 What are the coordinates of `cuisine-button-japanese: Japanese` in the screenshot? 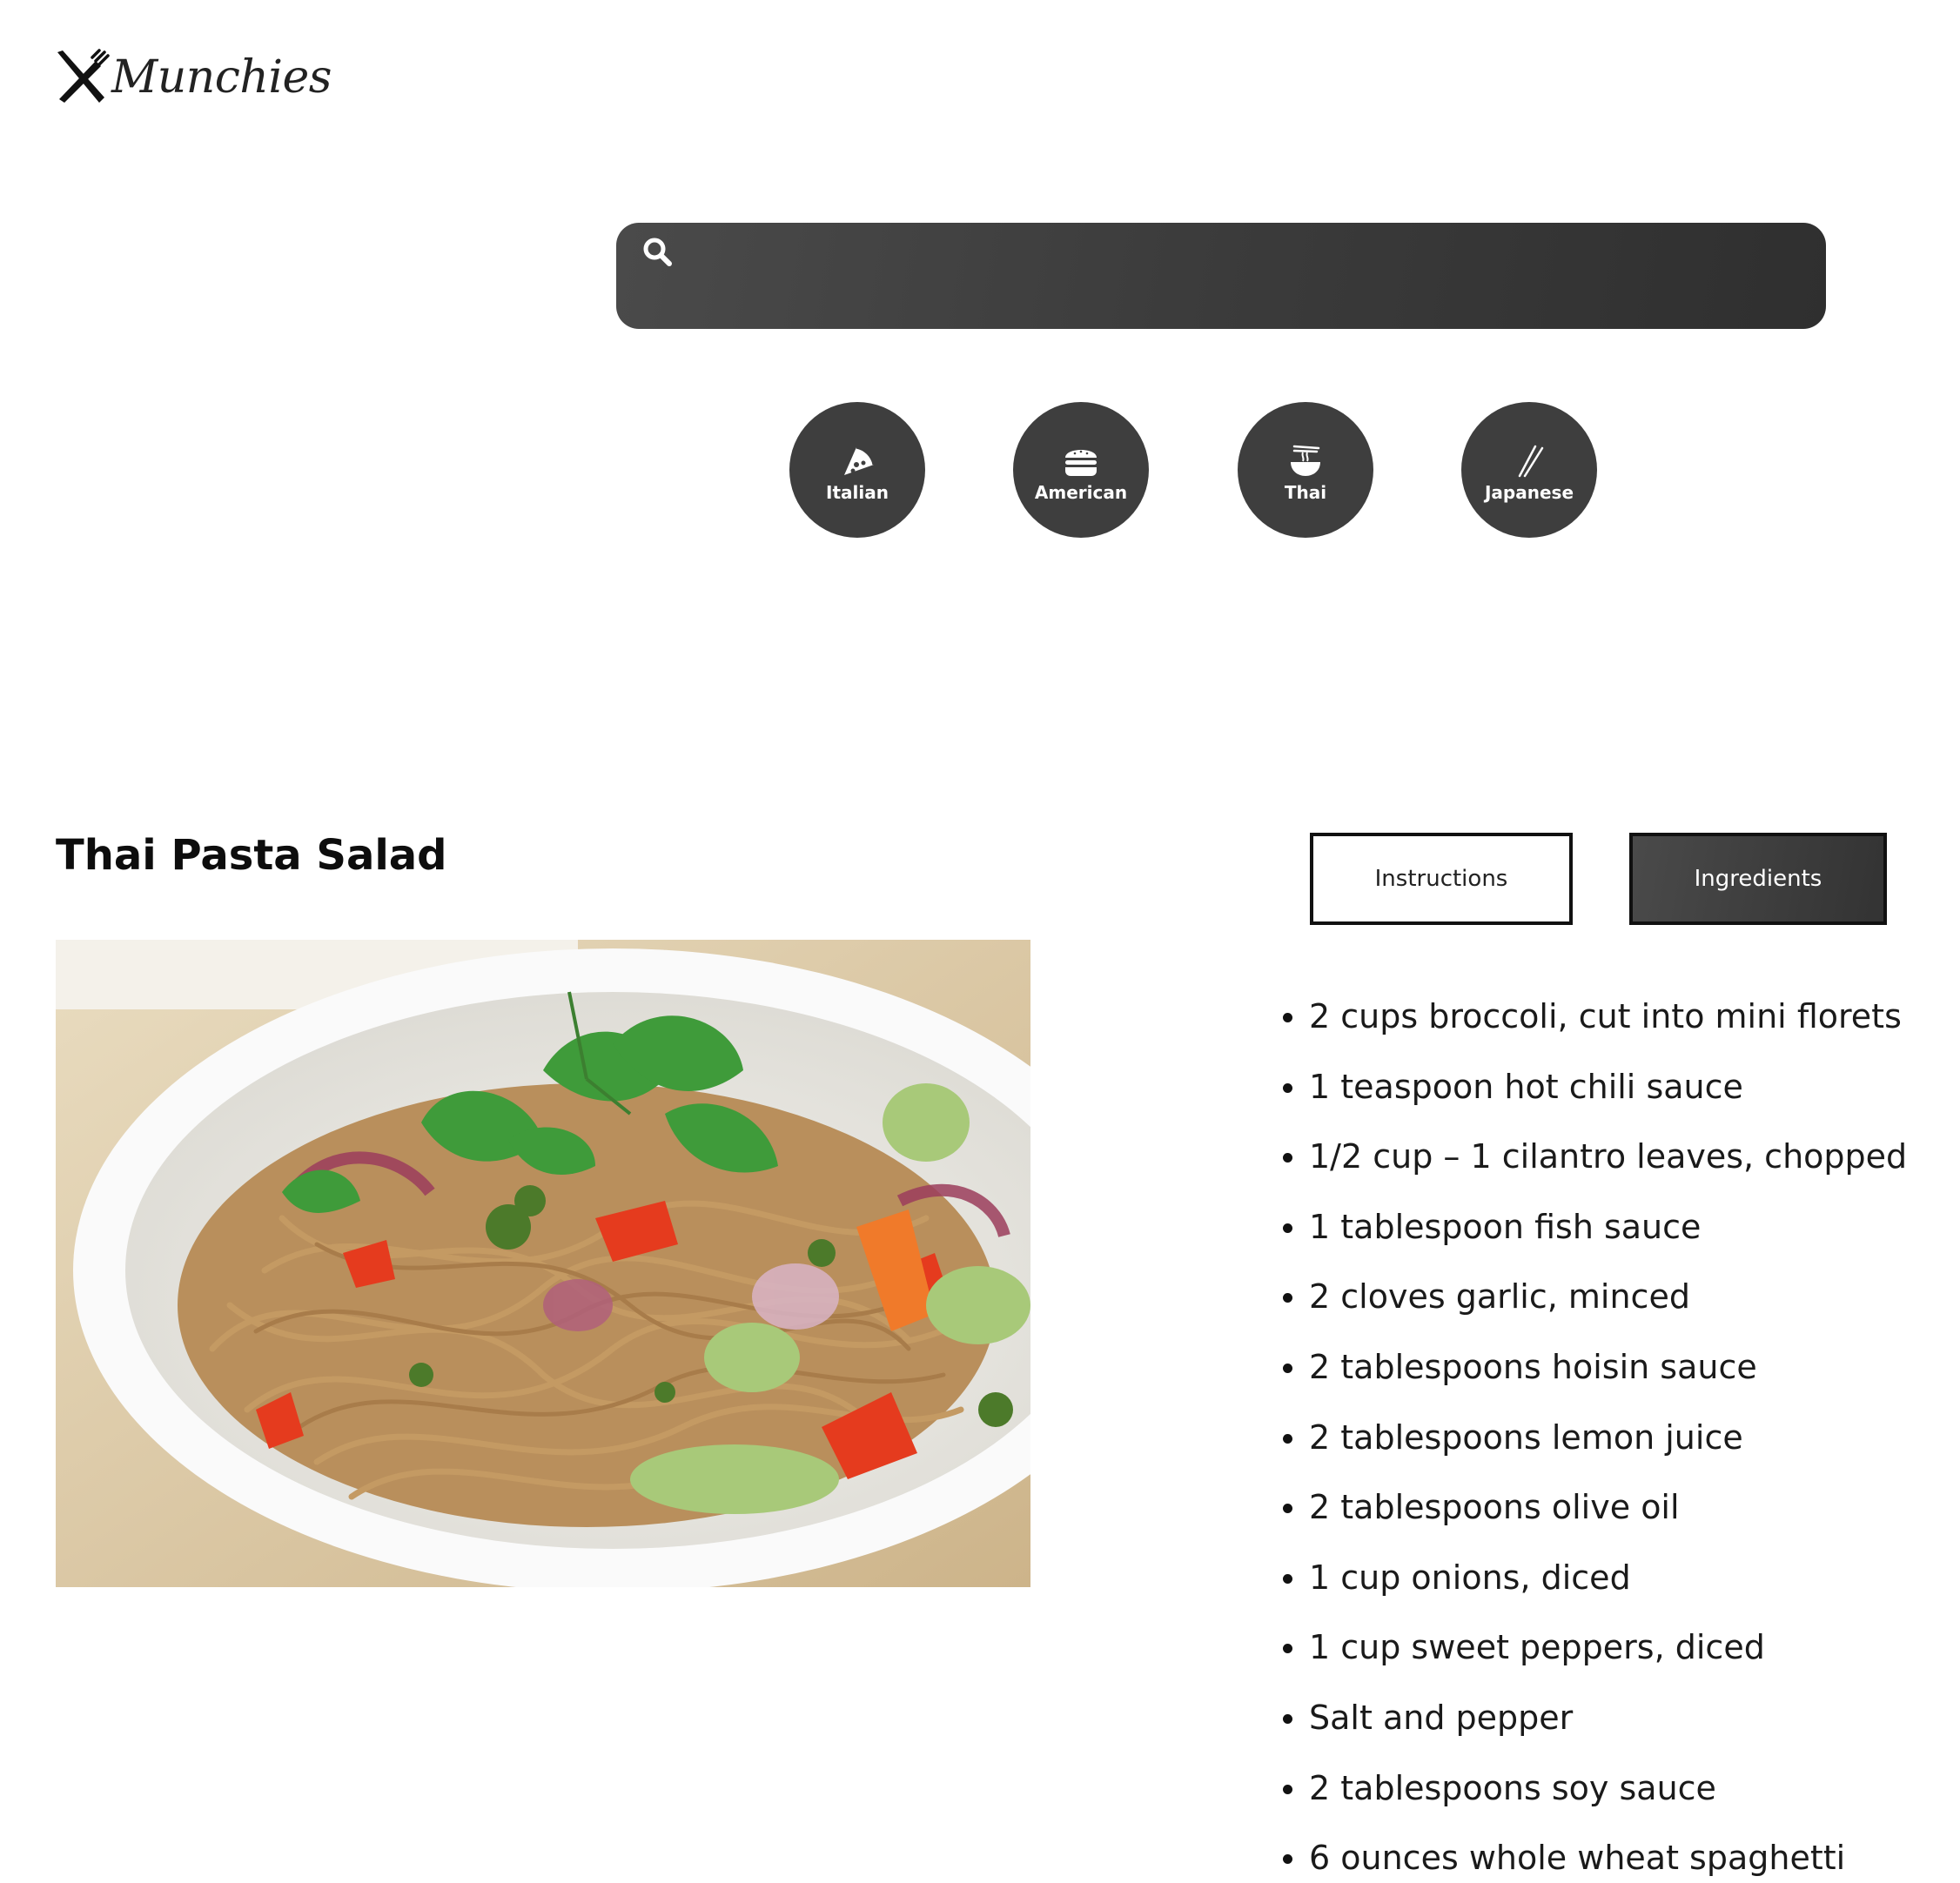 It's located at (1529, 470).